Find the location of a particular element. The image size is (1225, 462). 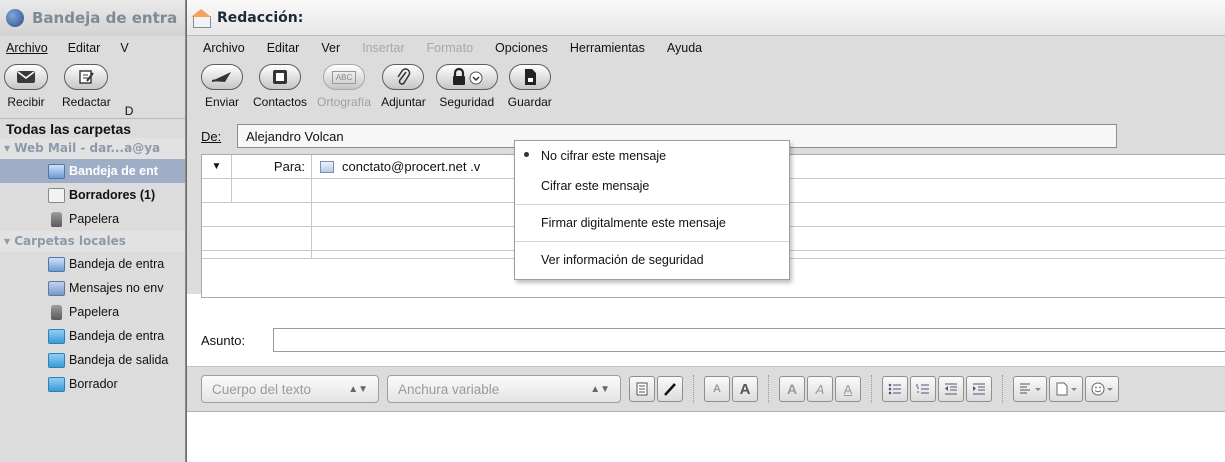

text-color-icon is located at coordinates (642, 389).